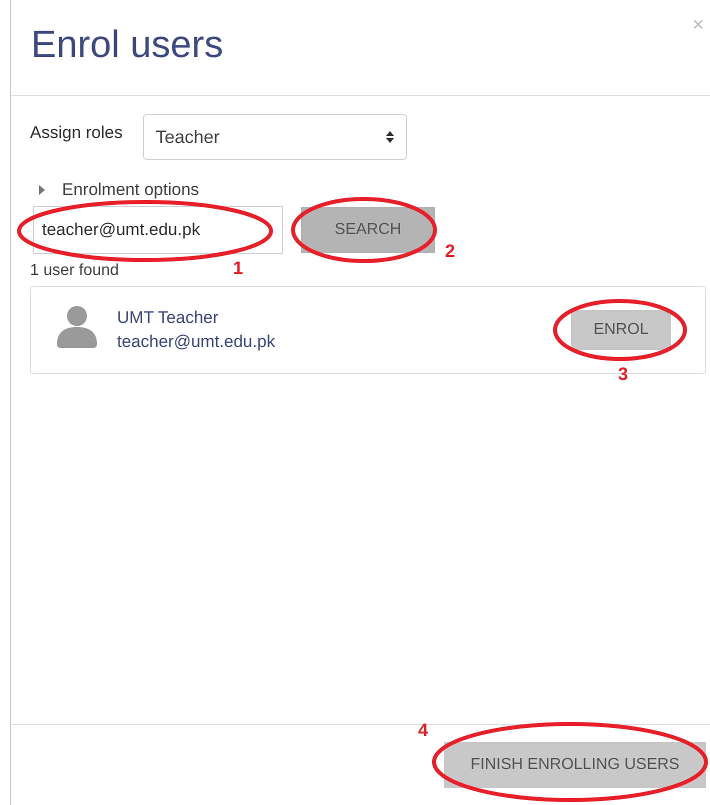 This screenshot has height=805, width=710. Describe the element at coordinates (158, 230) in the screenshot. I see `search-field: teacher@umt.edu.pk` at that location.